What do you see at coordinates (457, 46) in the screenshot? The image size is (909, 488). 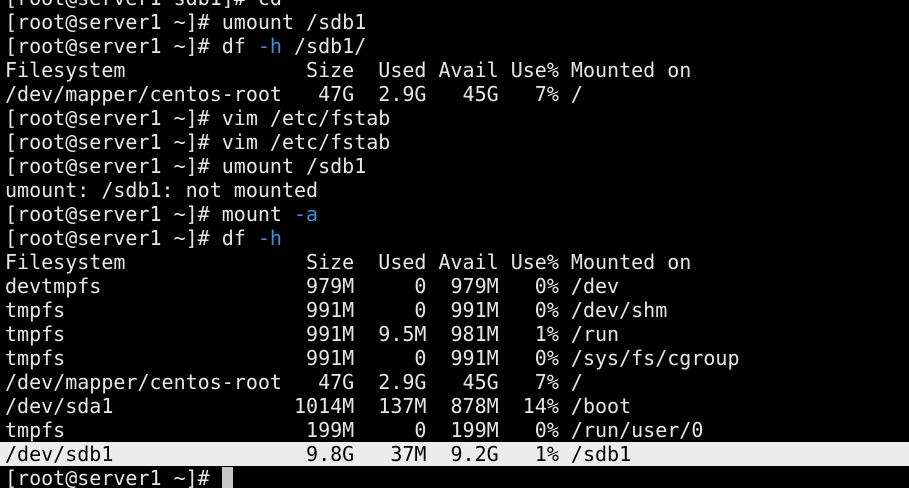 I see `terminal-line: [root@server1 ~]# df -h /sdb1/` at bounding box center [457, 46].